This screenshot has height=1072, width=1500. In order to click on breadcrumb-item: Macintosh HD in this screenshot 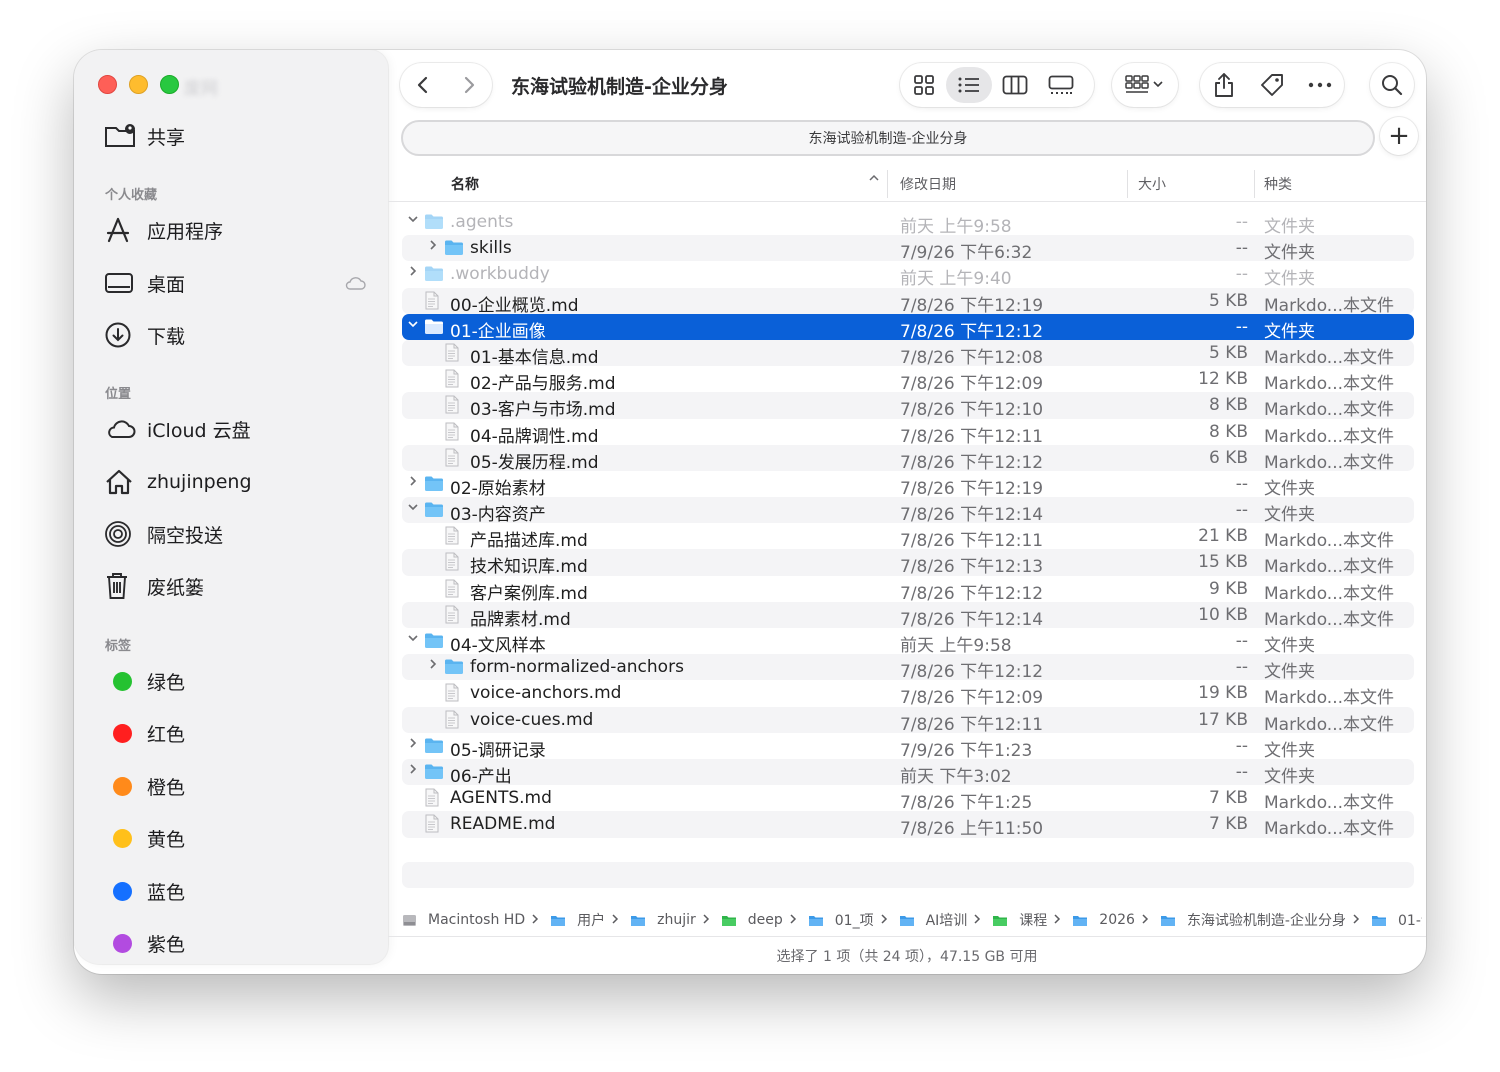, I will do `click(476, 920)`.